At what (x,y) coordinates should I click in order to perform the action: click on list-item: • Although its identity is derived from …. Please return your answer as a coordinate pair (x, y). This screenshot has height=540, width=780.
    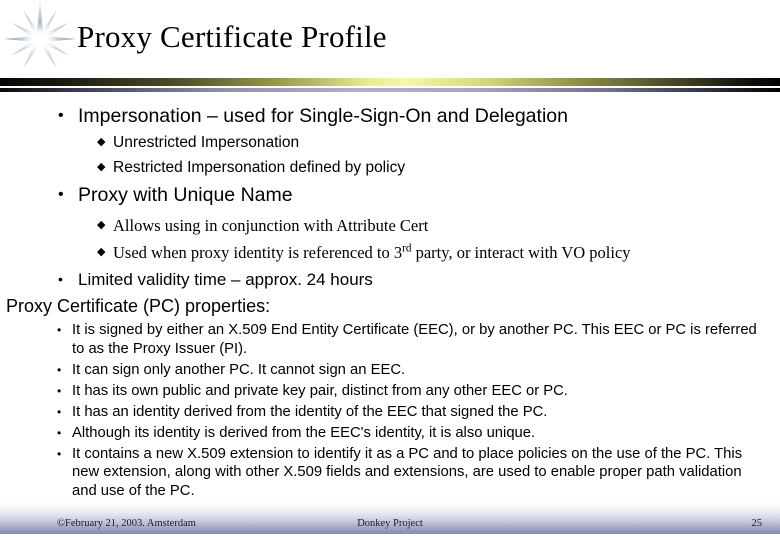
    Looking at the image, I should click on (390, 433).